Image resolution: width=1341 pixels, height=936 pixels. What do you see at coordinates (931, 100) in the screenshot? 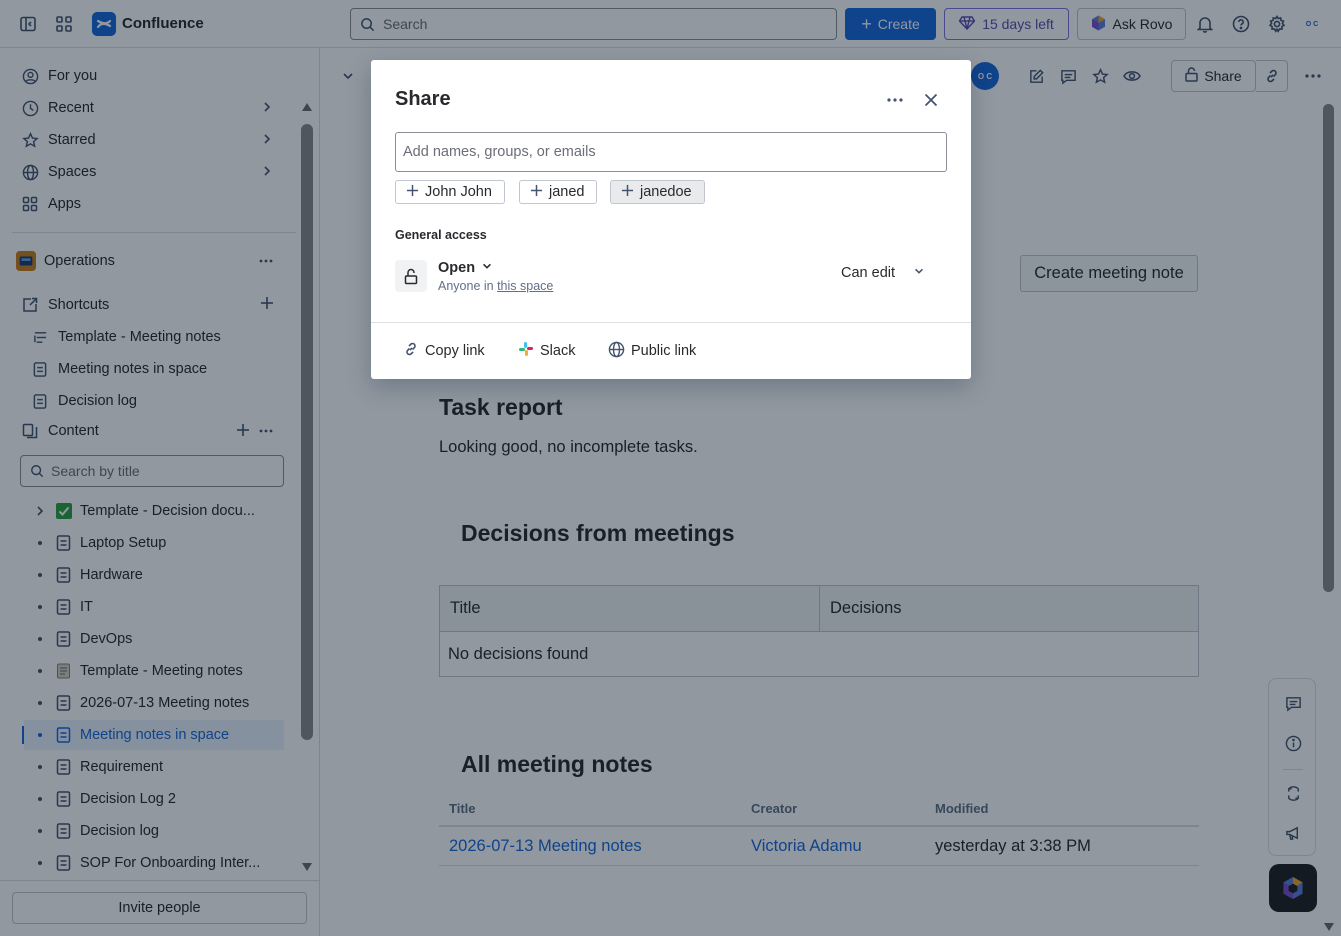
I see `close-icon` at bounding box center [931, 100].